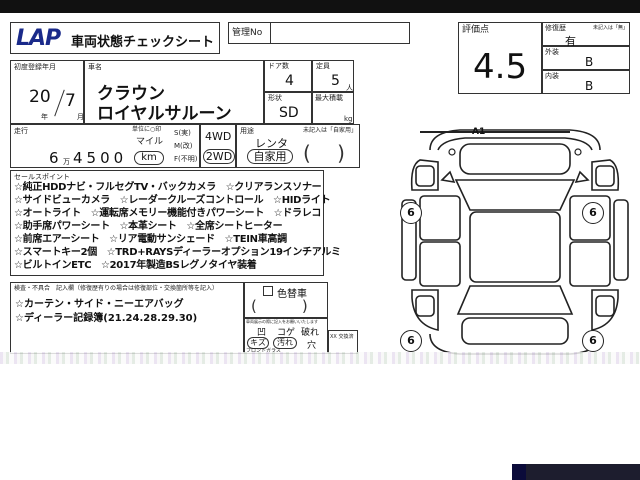  I want to click on mileage-digits: 4500, so click(100, 158).